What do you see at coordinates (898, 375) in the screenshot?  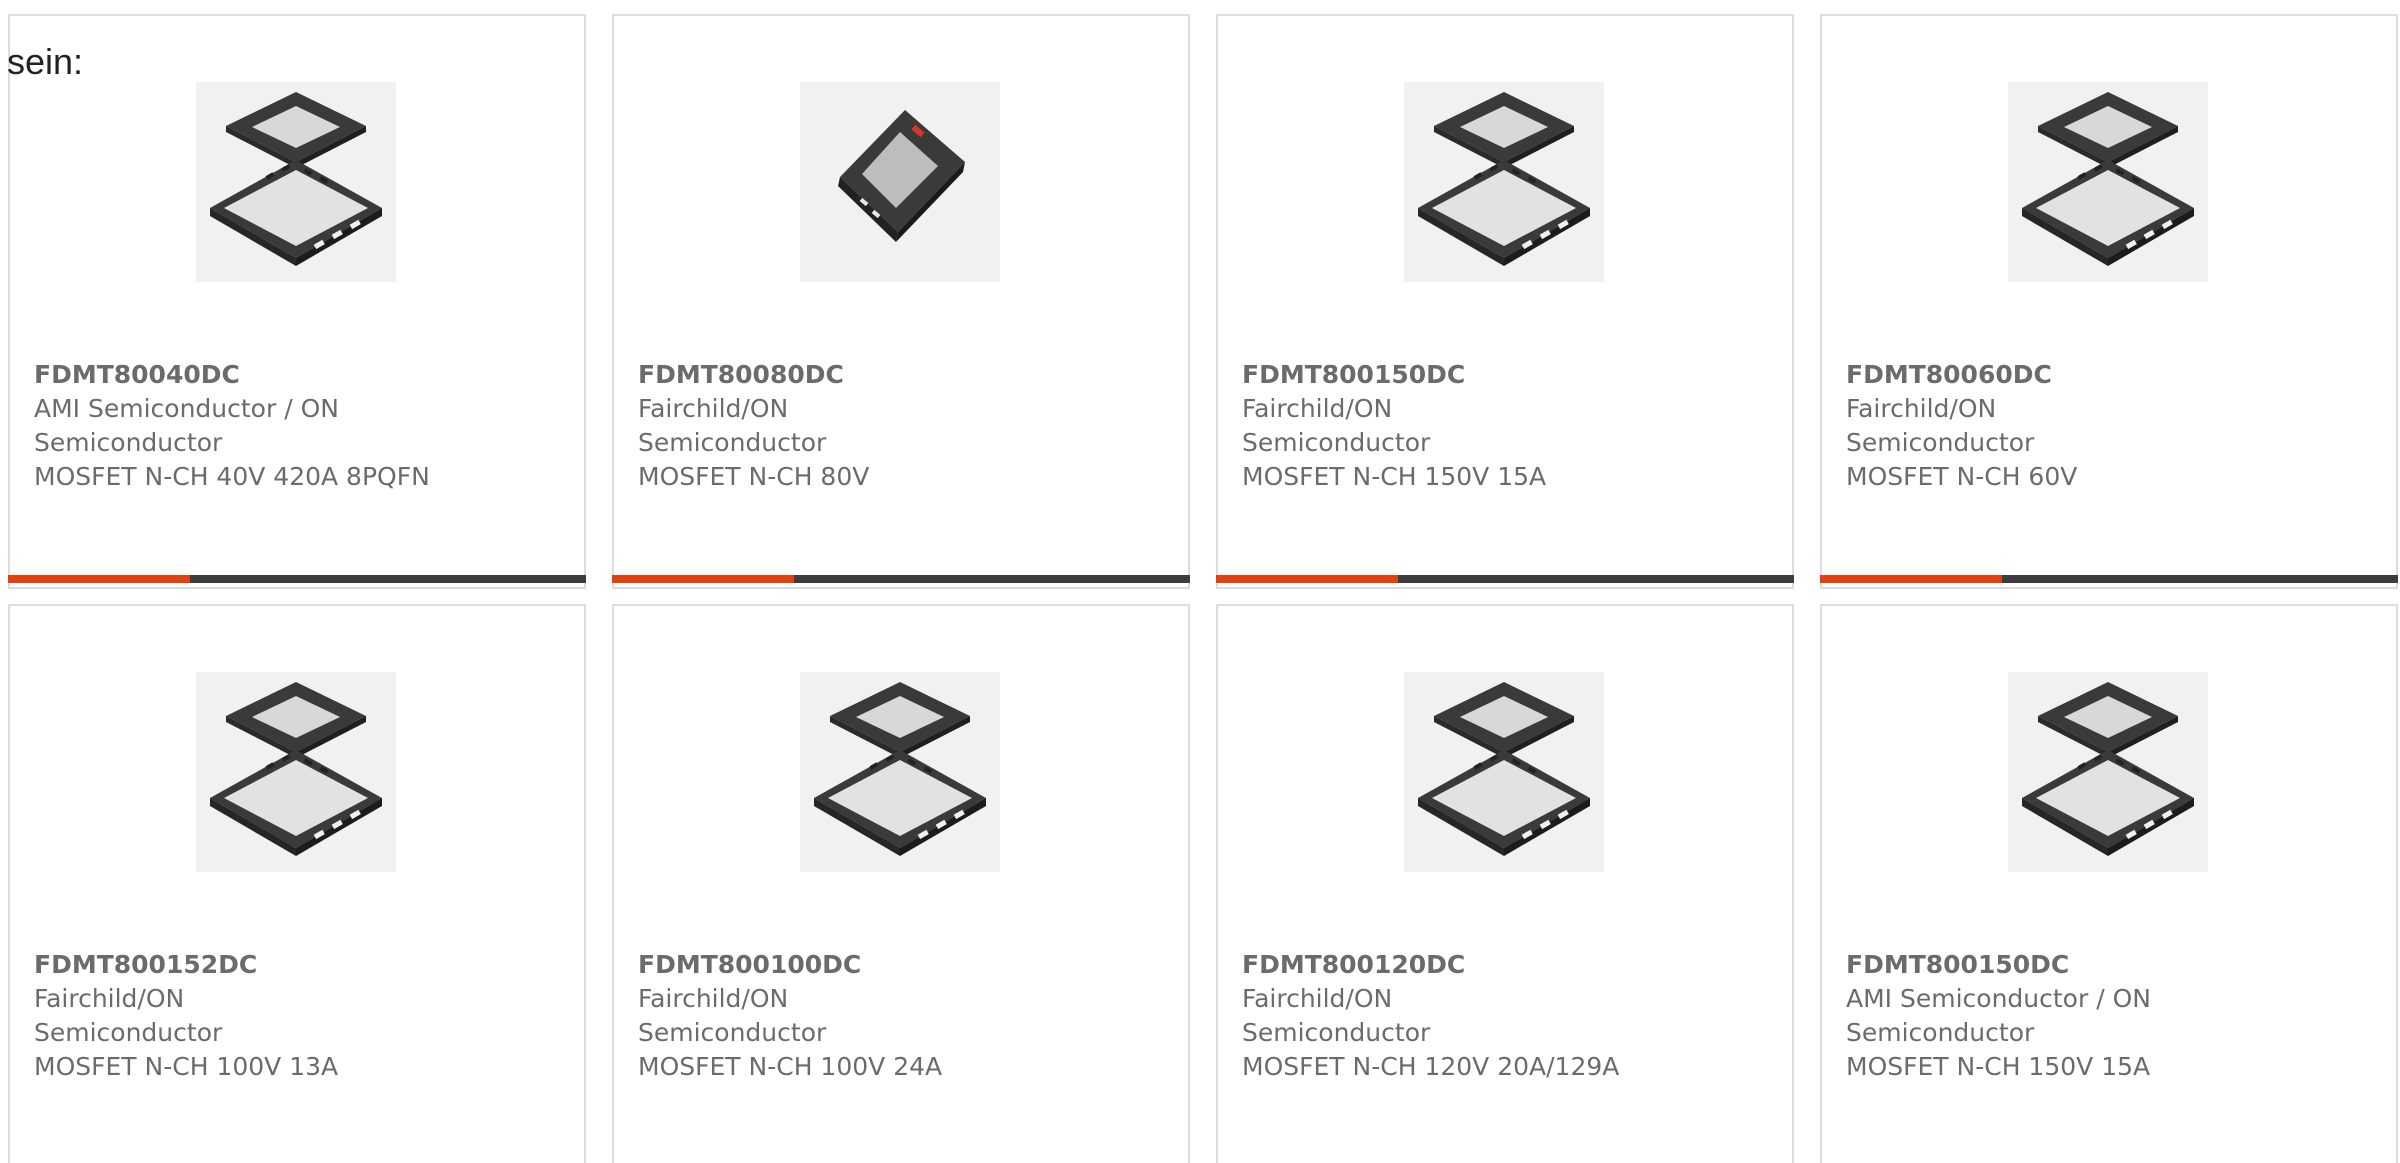 I see `product-part-number: FDMT80080DC` at bounding box center [898, 375].